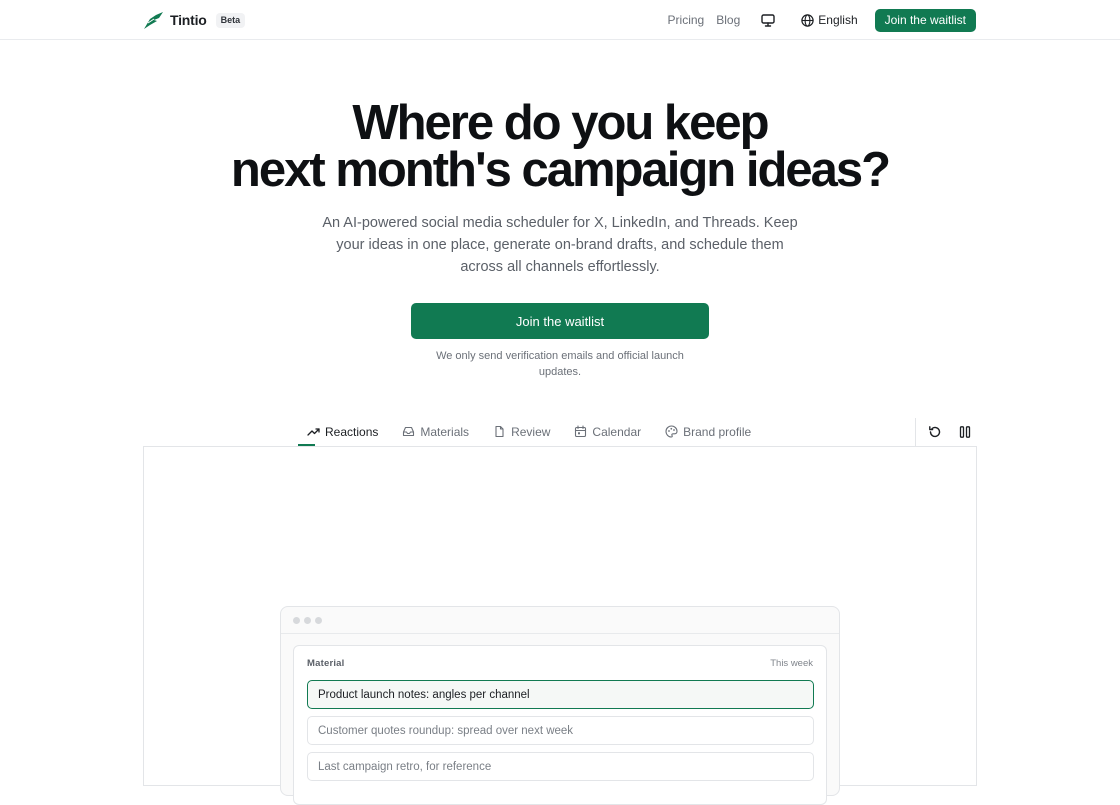 This screenshot has width=1120, height=805. What do you see at coordinates (671, 431) in the screenshot?
I see `palette-icon` at bounding box center [671, 431].